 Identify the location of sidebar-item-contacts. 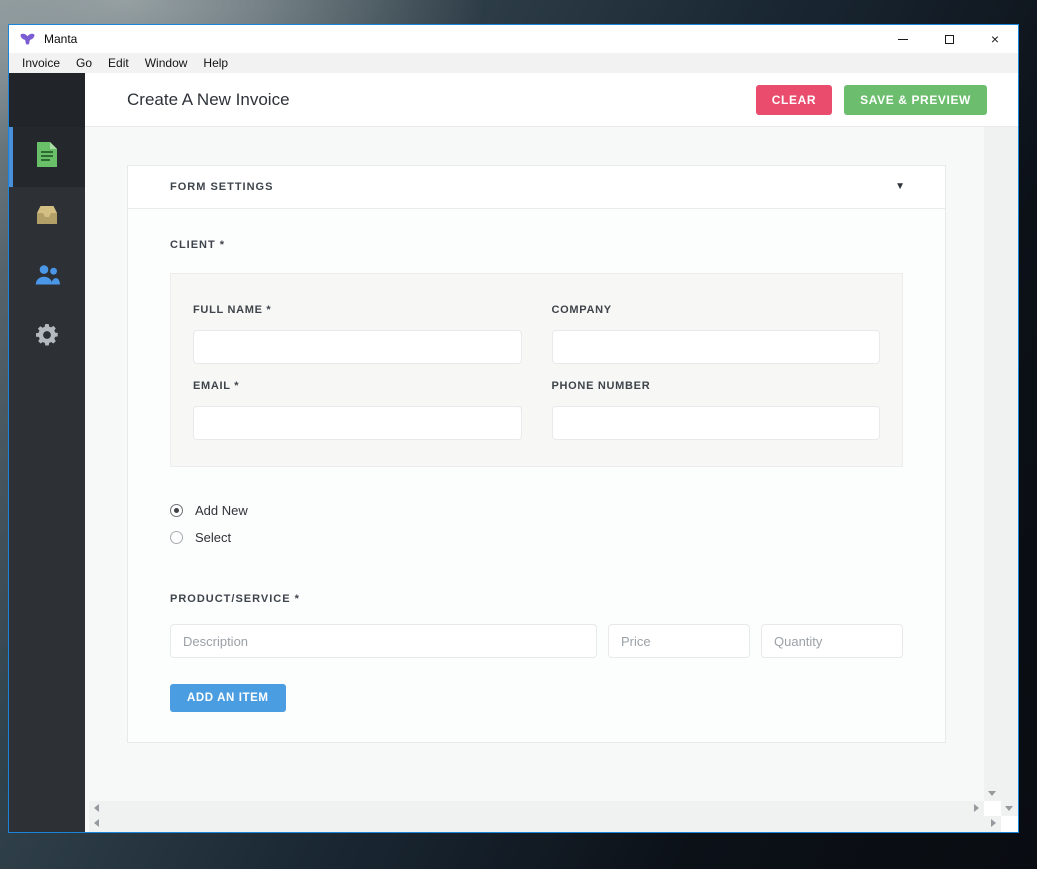
(47, 277).